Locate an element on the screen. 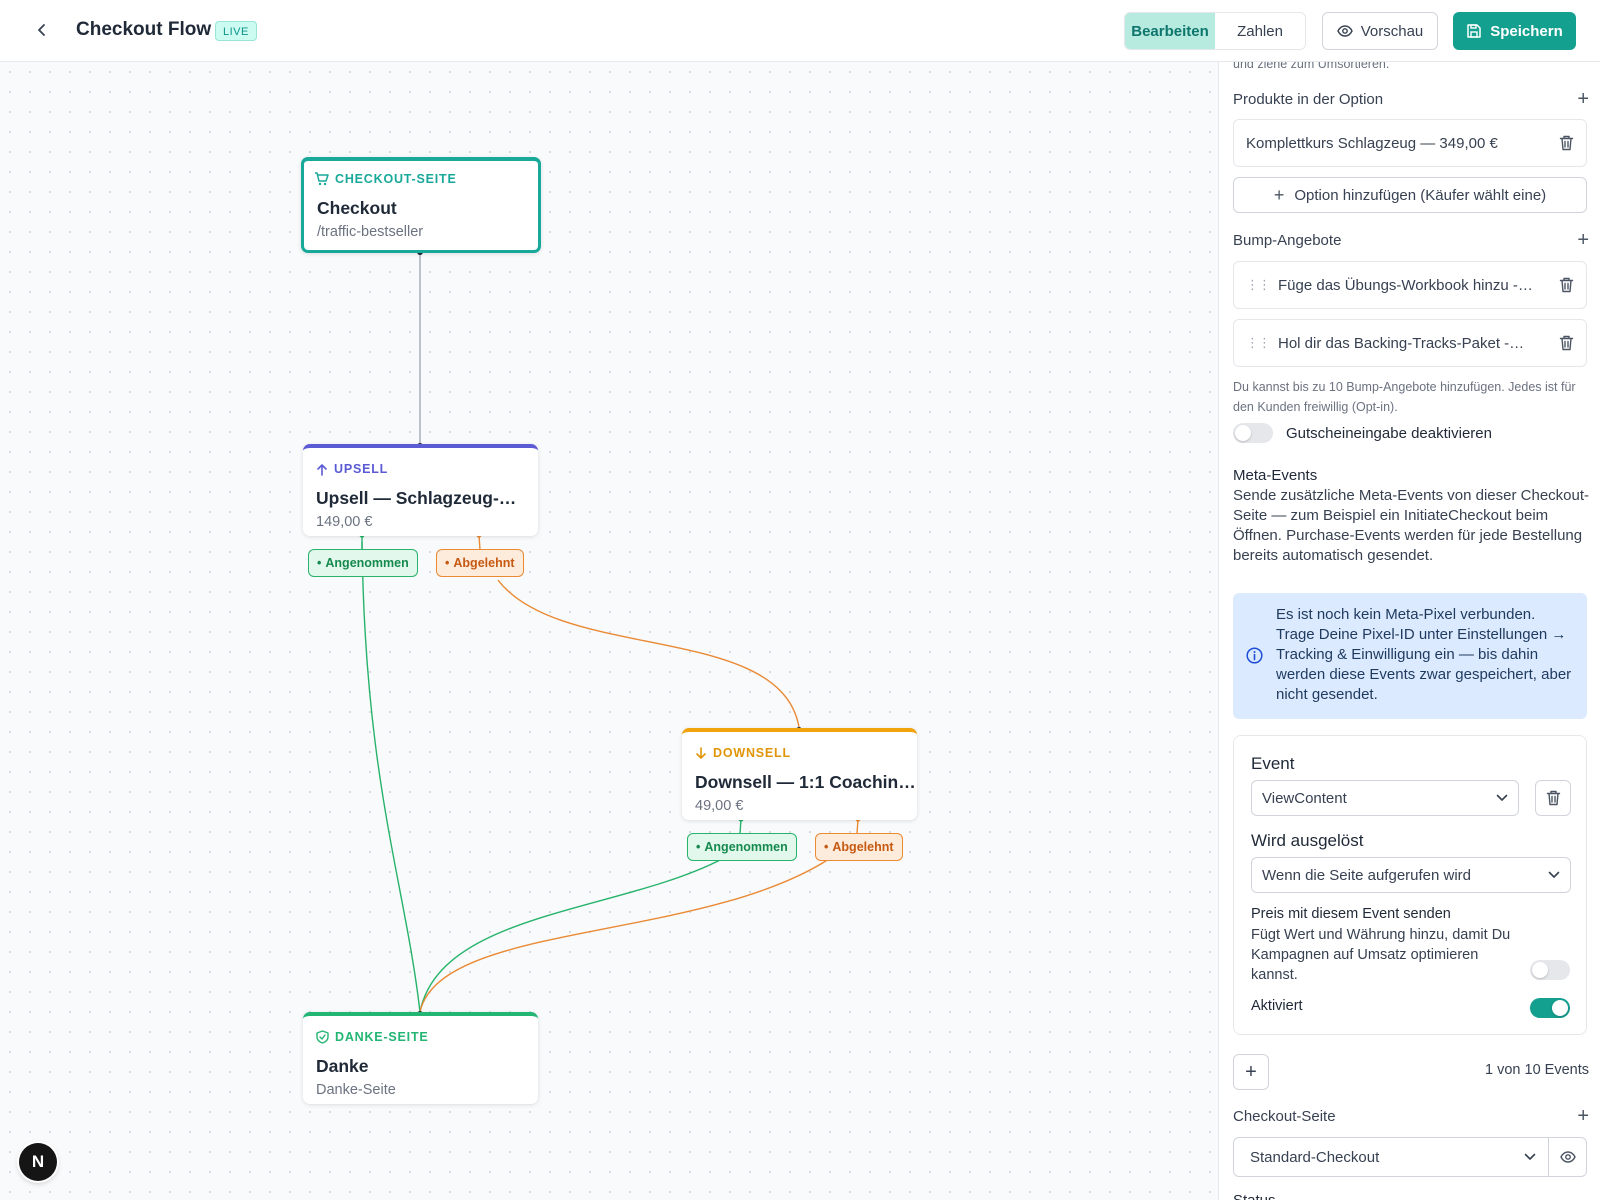 This screenshot has width=1600, height=1200. save-button: Speichern is located at coordinates (1514, 31).